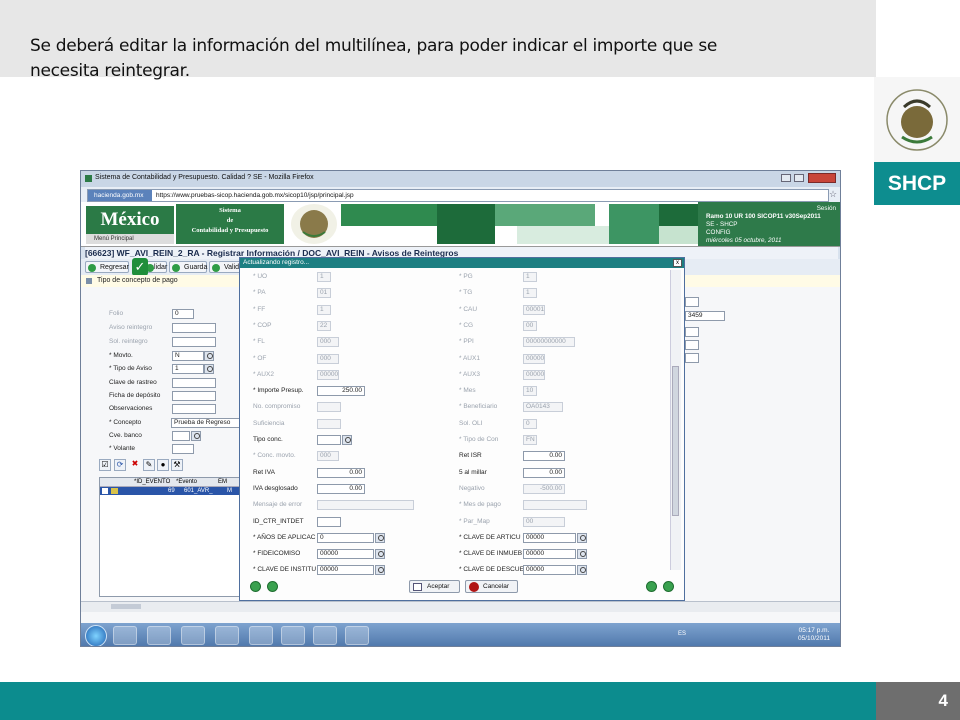 The image size is (960, 720). I want to click on ie-taskbar-icon, so click(227, 635).